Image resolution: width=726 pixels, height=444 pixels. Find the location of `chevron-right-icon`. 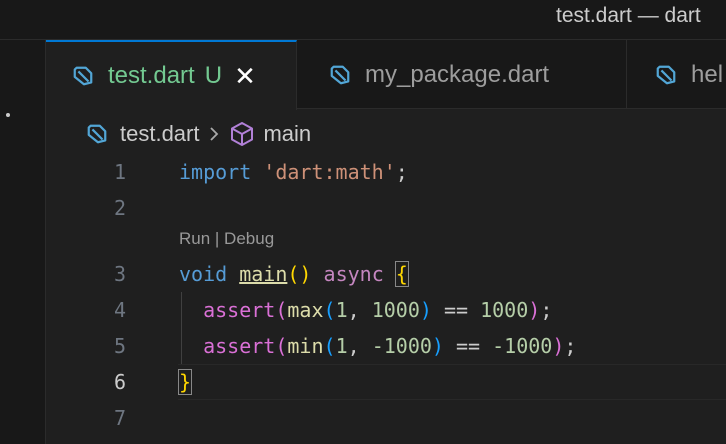

chevron-right-icon is located at coordinates (214, 134).